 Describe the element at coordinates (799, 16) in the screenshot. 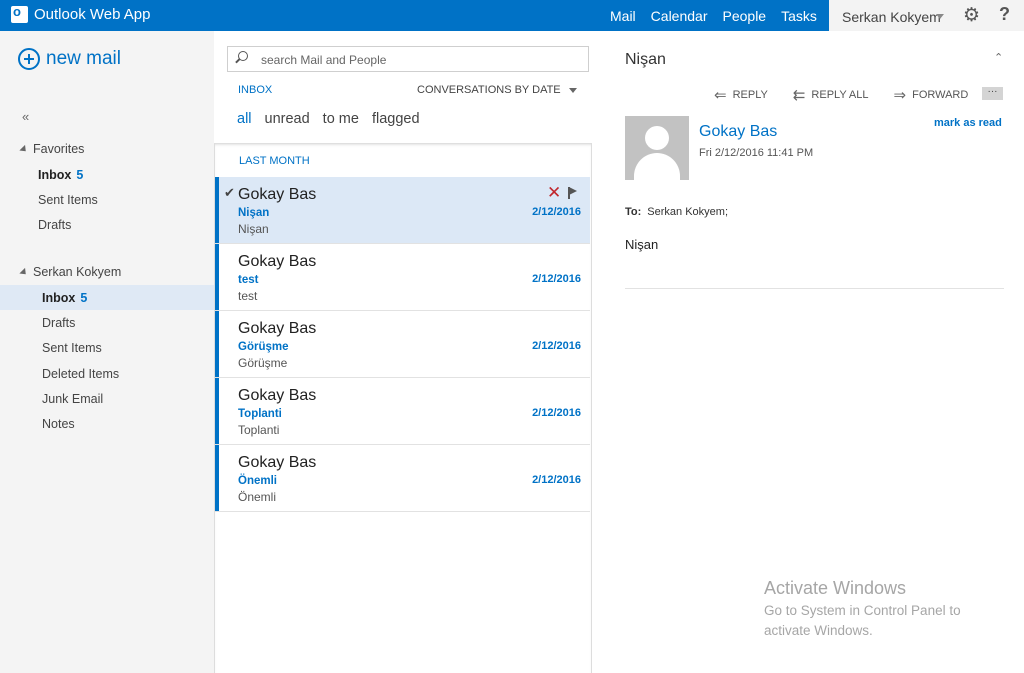

I see `nav-tasks: Tasks` at that location.